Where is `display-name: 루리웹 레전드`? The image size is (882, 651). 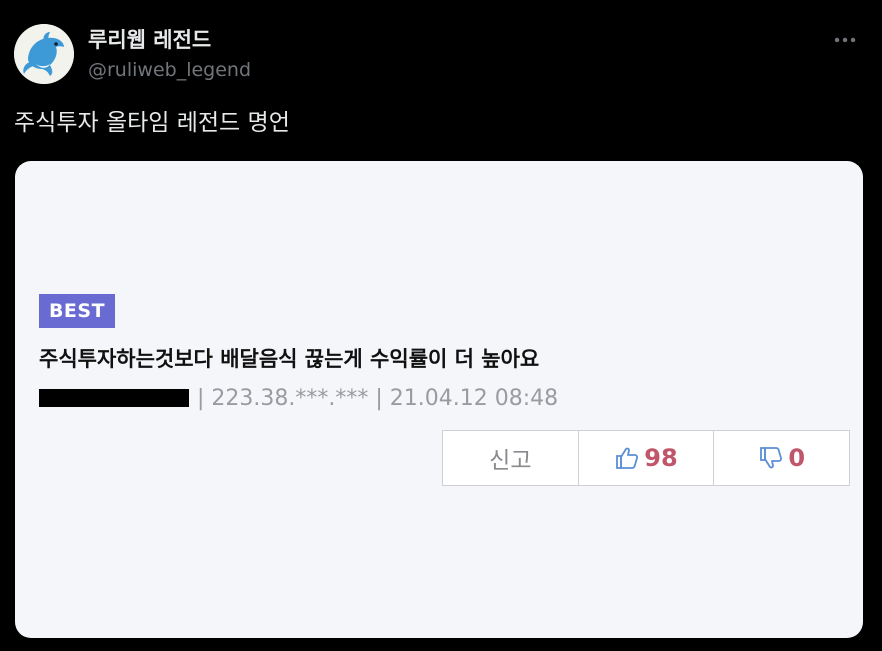
display-name: 루리웹 레전드 is located at coordinates (169, 40).